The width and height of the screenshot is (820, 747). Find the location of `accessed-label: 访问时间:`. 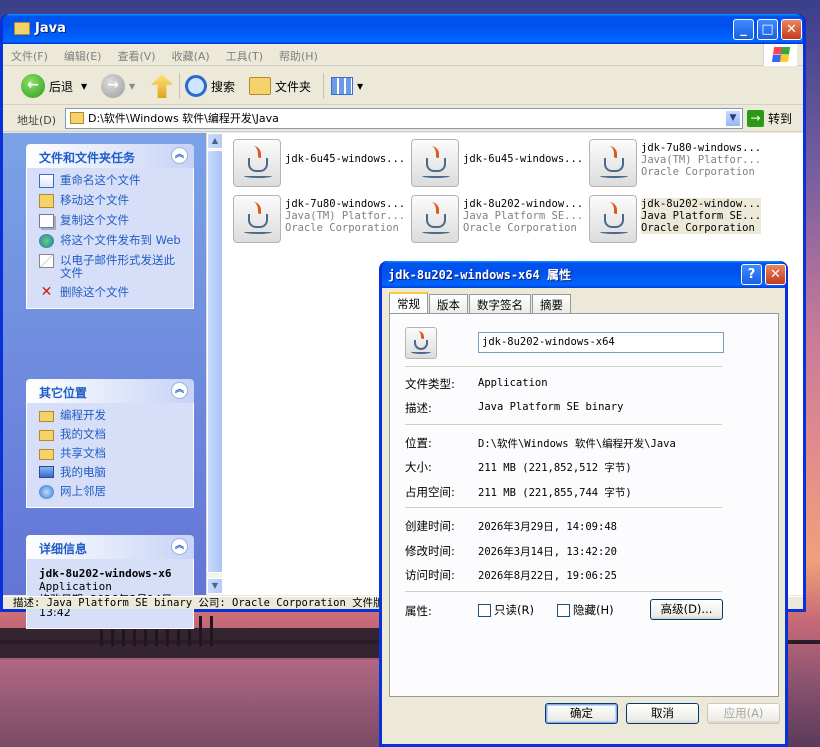

accessed-label: 访问时间: is located at coordinates (430, 575).